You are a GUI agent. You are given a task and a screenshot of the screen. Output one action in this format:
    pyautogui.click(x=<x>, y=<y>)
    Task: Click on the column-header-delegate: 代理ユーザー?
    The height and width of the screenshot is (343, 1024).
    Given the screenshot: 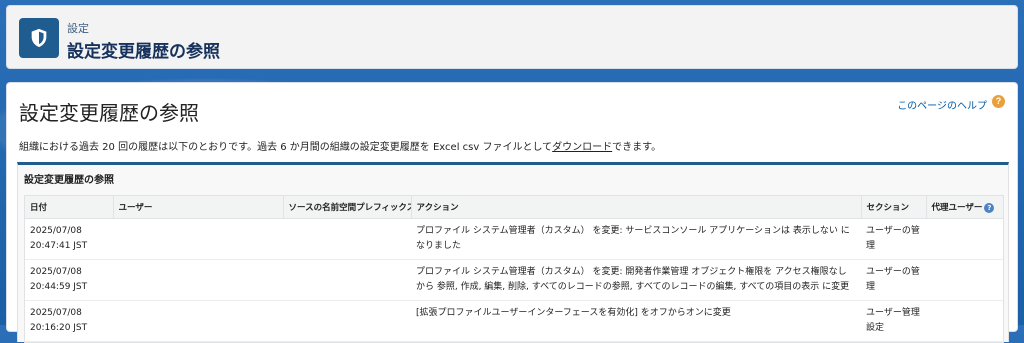 What is the action you would take?
    pyautogui.click(x=964, y=207)
    